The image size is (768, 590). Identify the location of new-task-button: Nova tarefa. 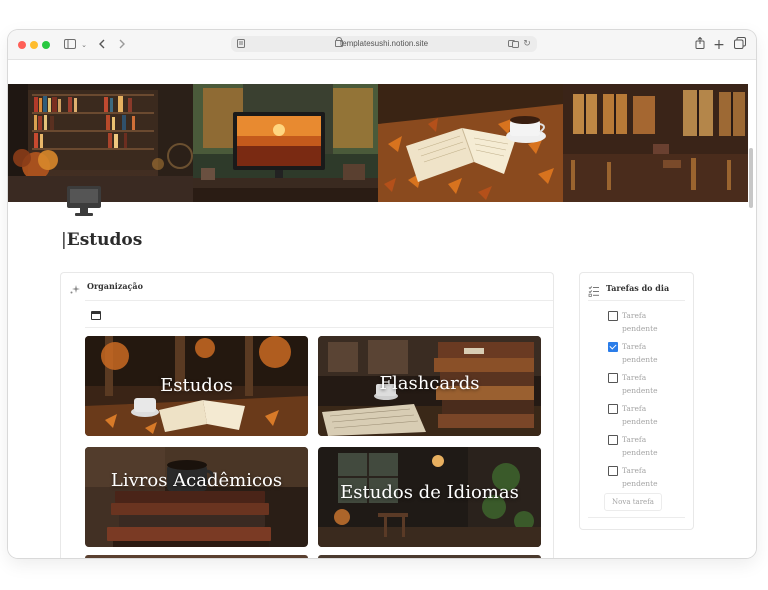
(633, 502).